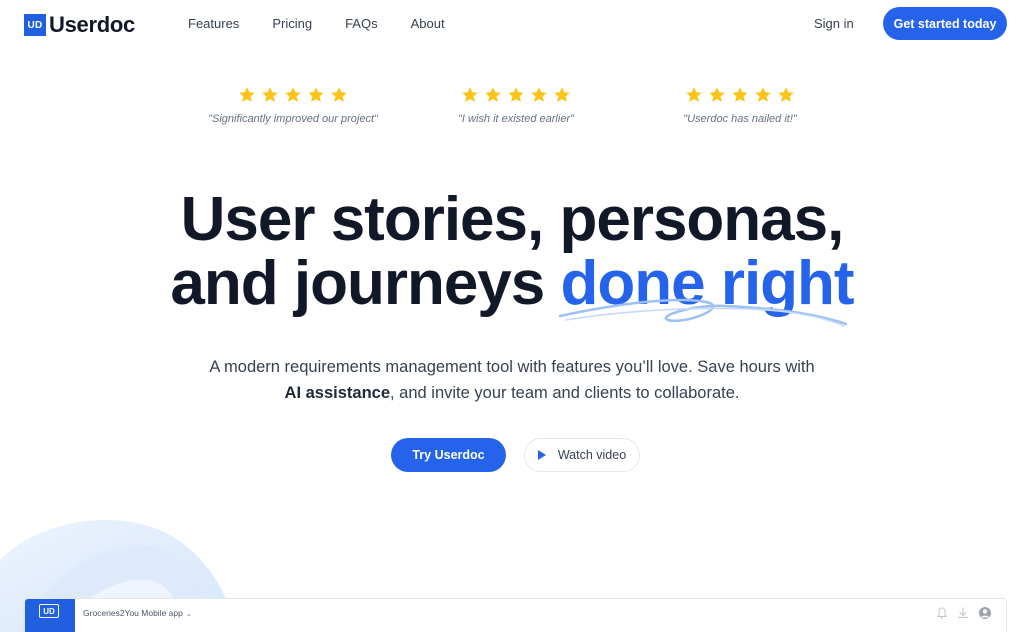  I want to click on play-icon, so click(541, 455).